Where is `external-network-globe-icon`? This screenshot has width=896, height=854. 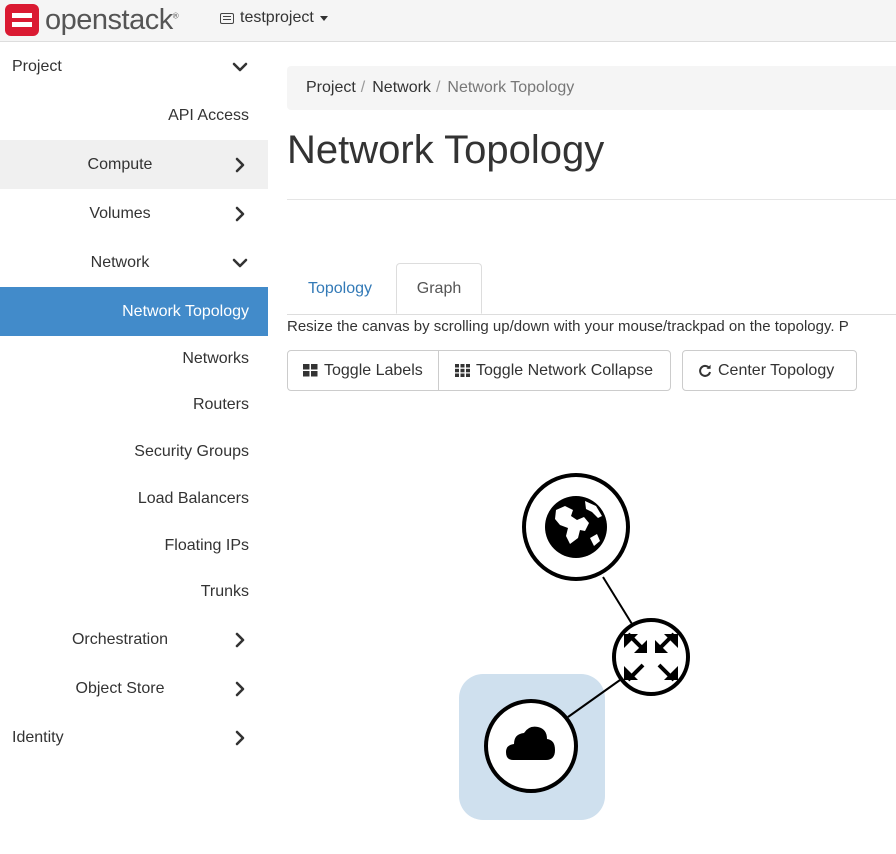 external-network-globe-icon is located at coordinates (576, 527).